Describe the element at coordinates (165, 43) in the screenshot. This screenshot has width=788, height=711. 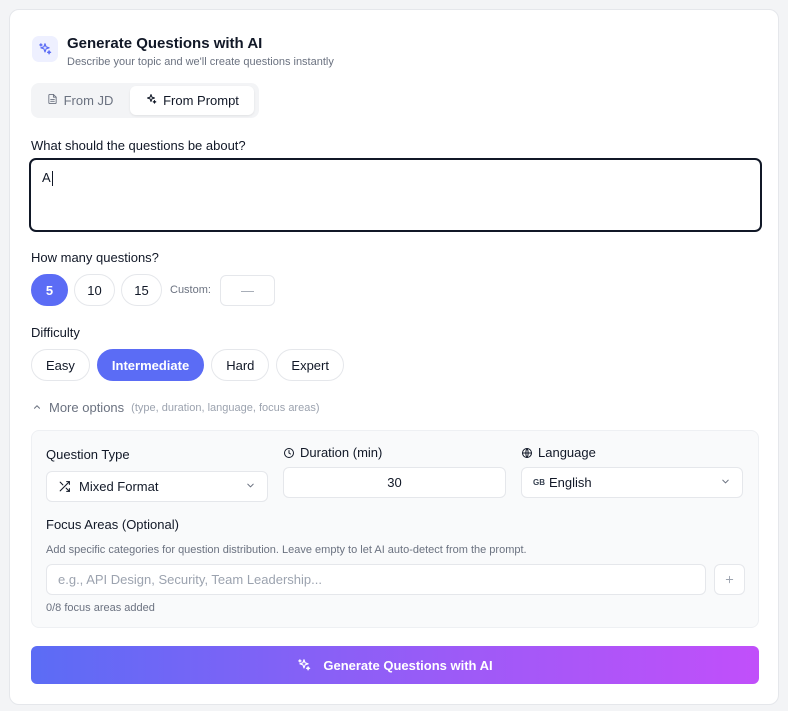
I see `page-title: Generate Questions with AI` at that location.